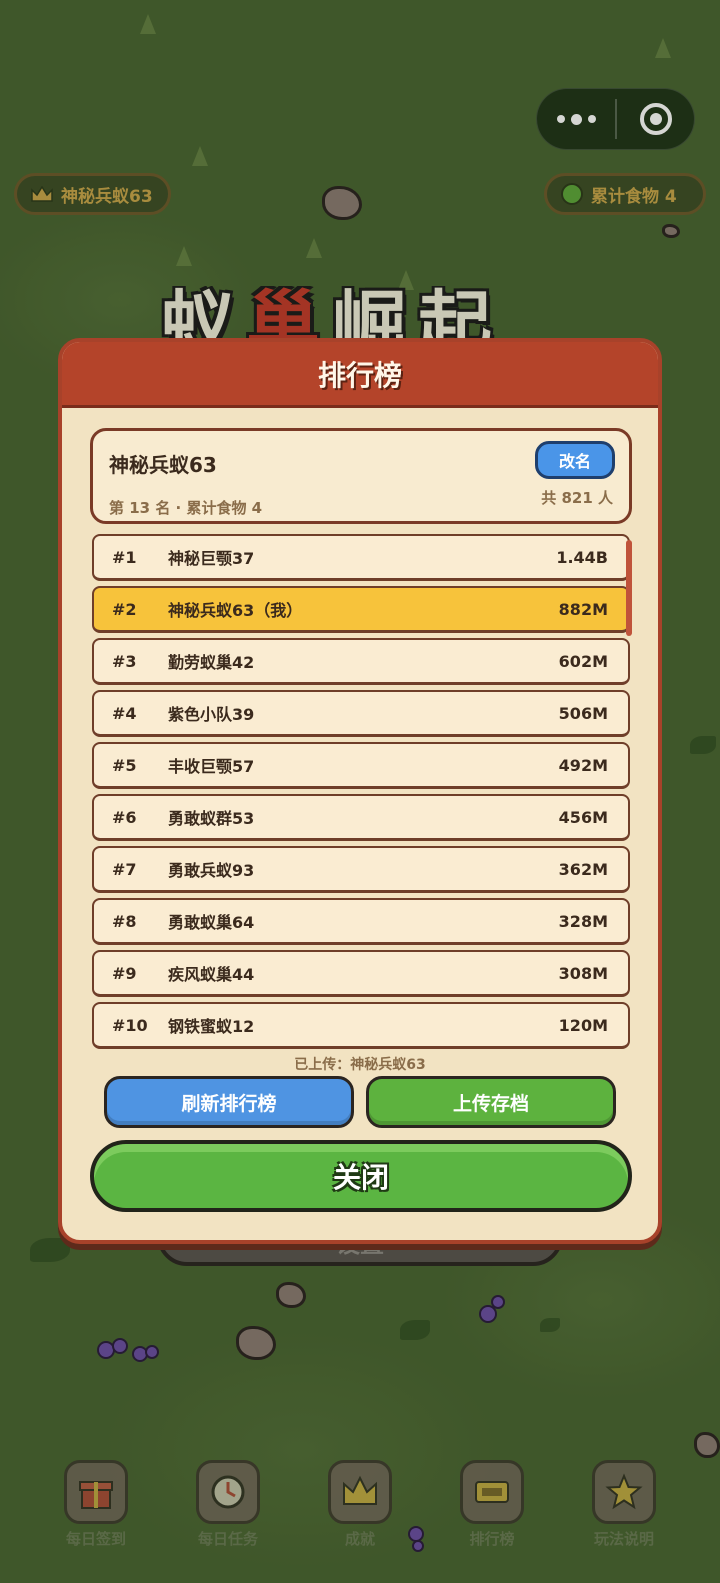 This screenshot has height=1583, width=720. Describe the element at coordinates (583, 661) in the screenshot. I see `rank-score: 602M` at that location.